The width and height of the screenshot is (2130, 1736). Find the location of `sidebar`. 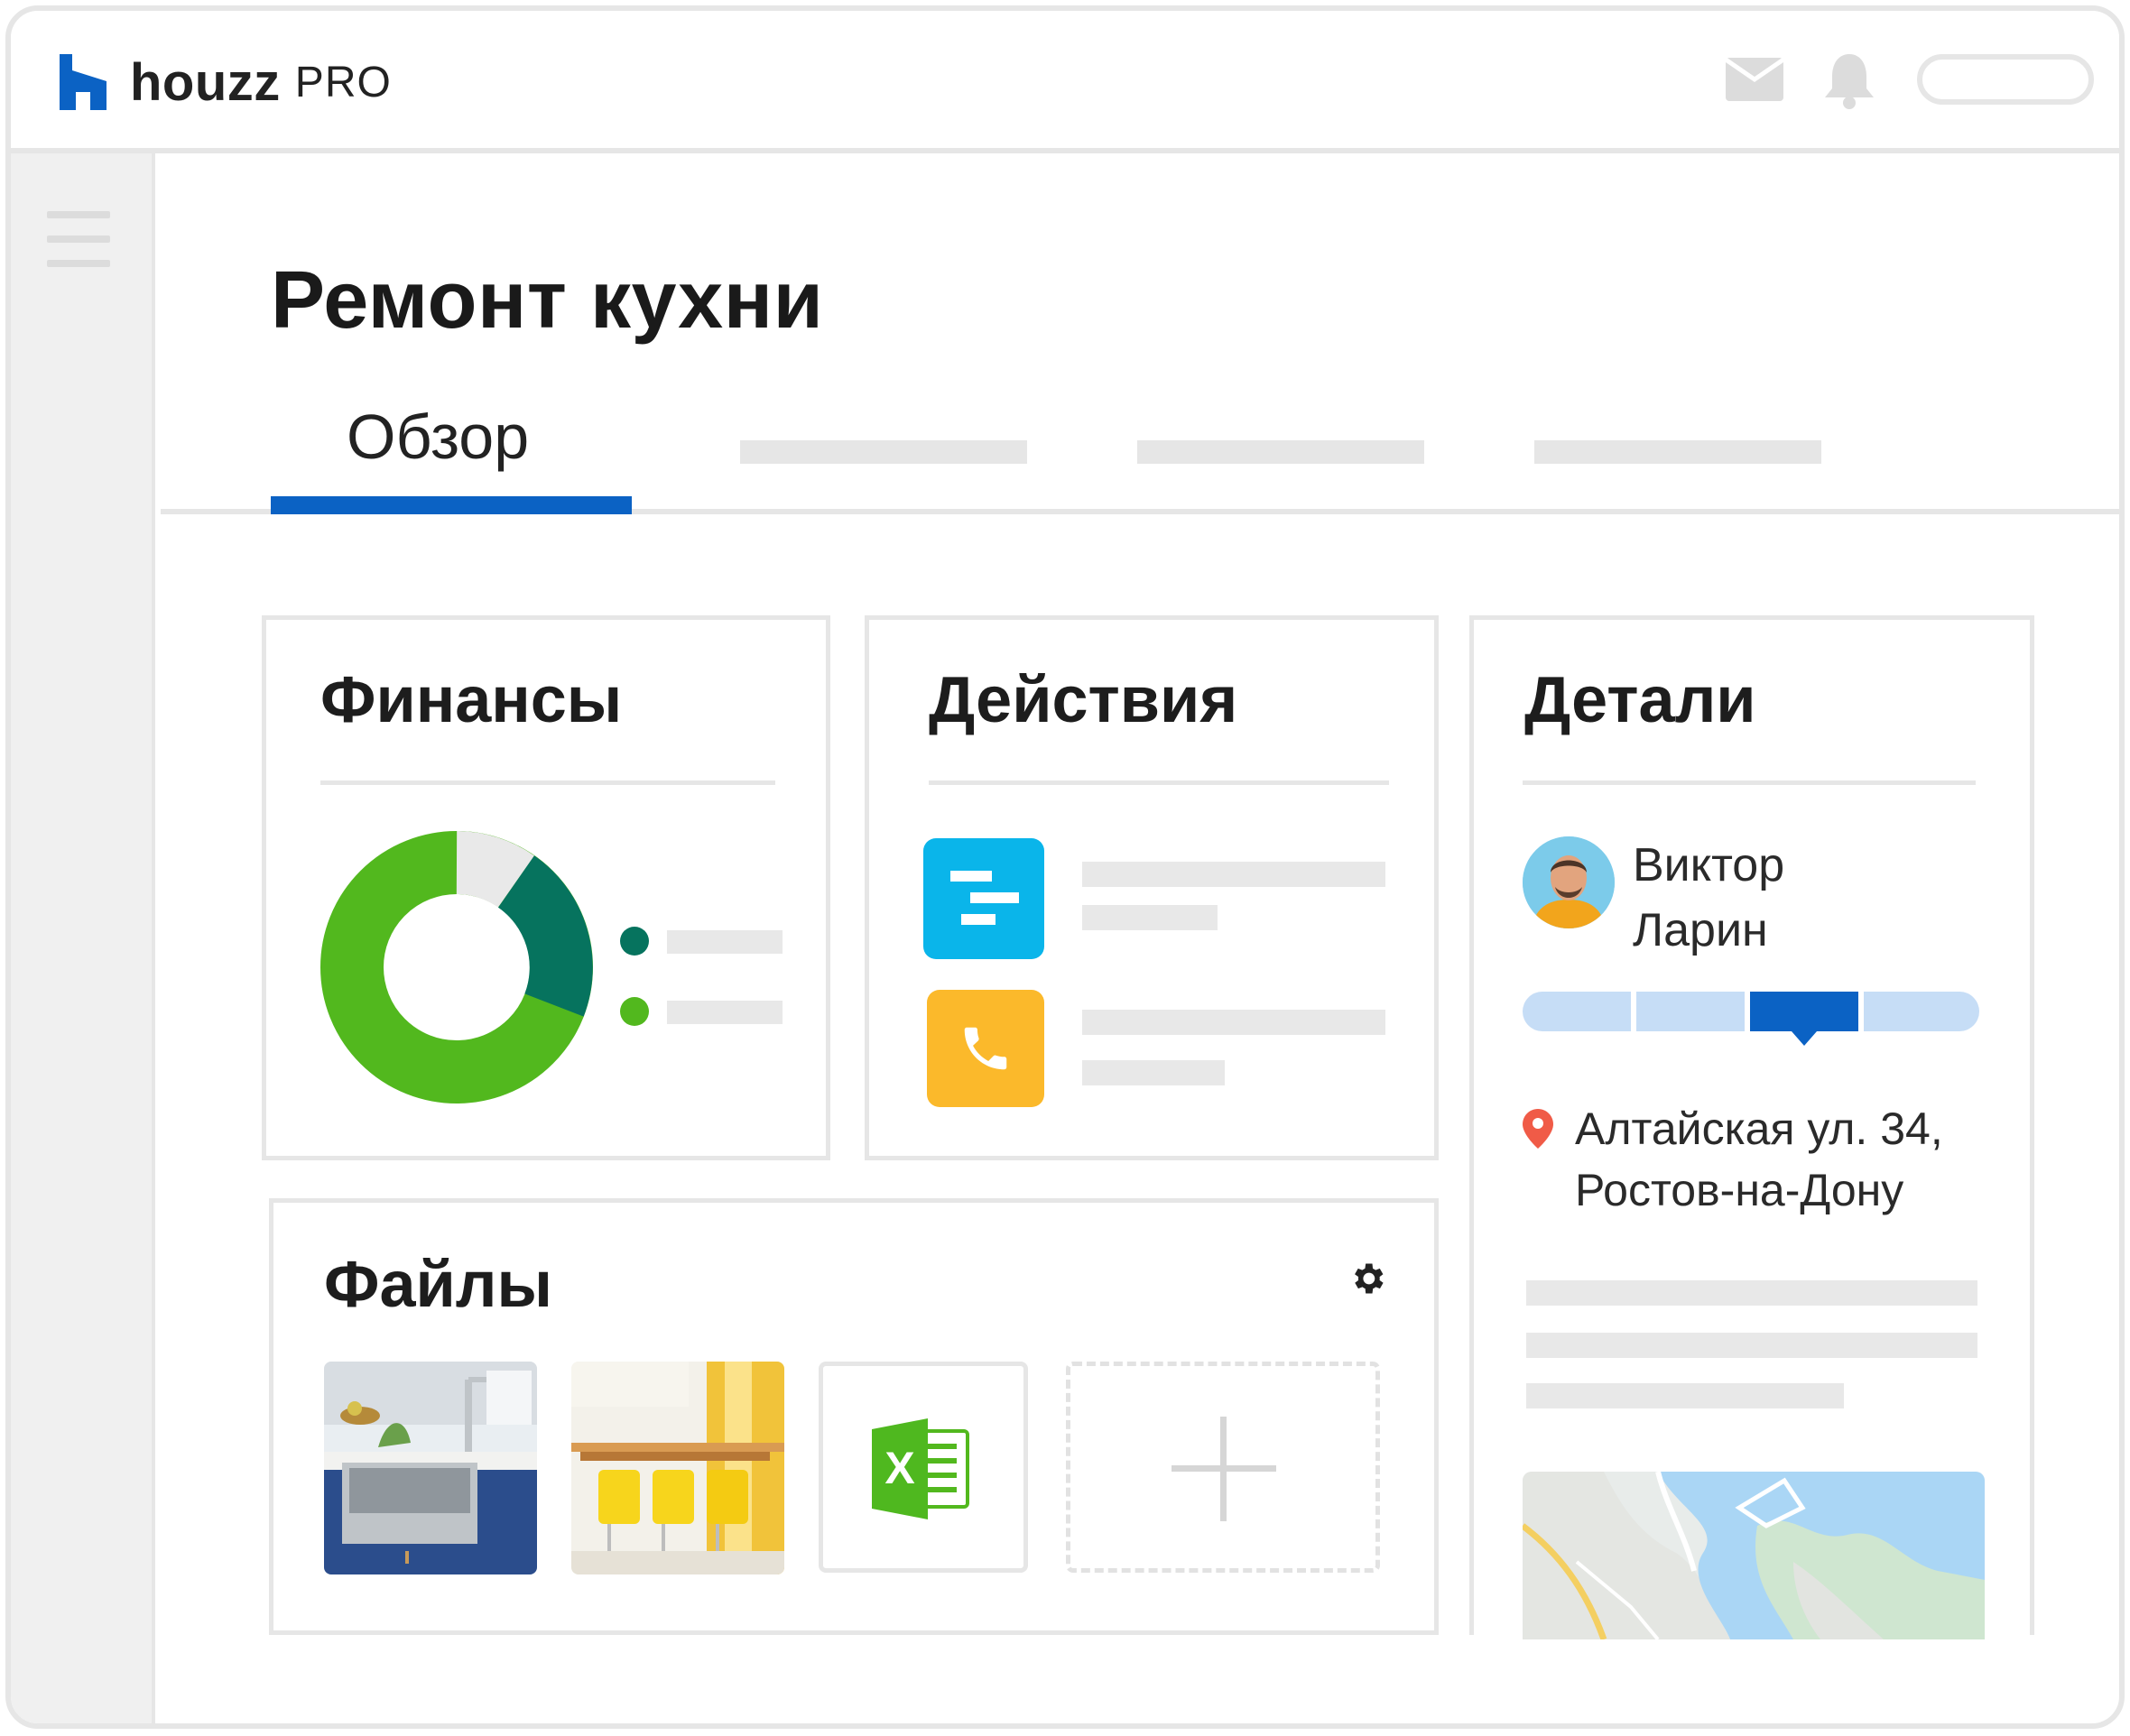

sidebar is located at coordinates (83, 938).